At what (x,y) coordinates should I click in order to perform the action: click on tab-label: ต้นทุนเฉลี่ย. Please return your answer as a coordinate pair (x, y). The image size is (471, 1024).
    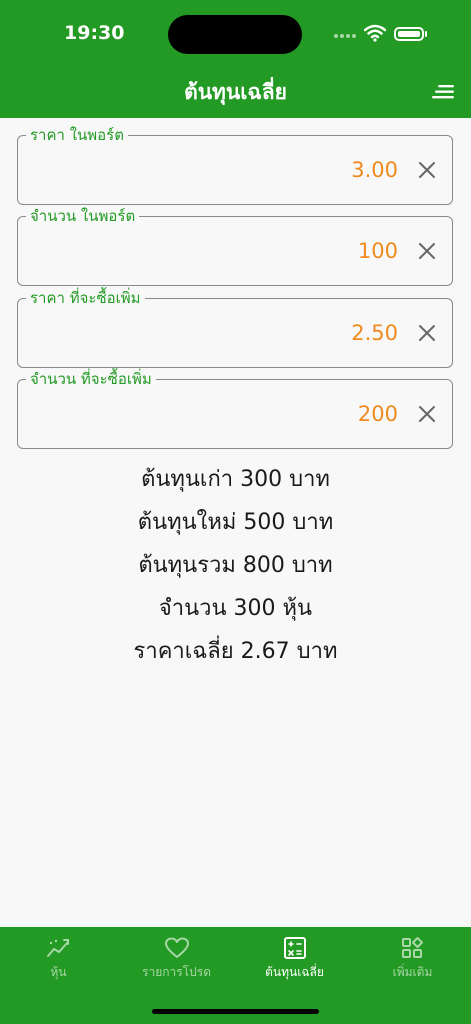
    Looking at the image, I should click on (294, 972).